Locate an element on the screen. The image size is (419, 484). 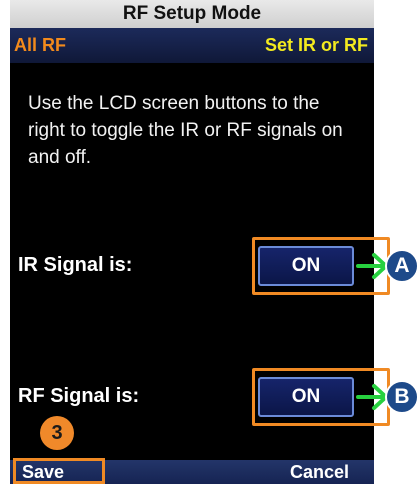
header-bar: All RF Set IR or RF is located at coordinates (192, 45).